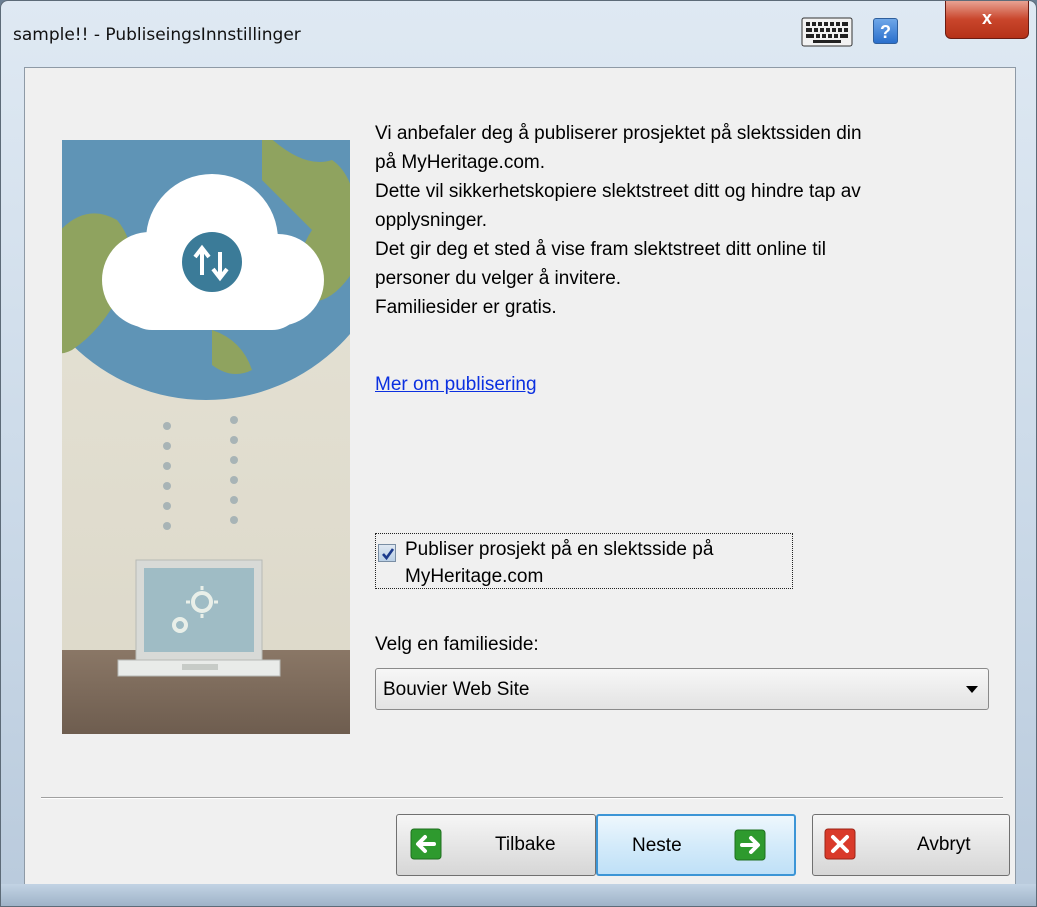  I want to click on cancel-button: Avbryt, so click(911, 845).